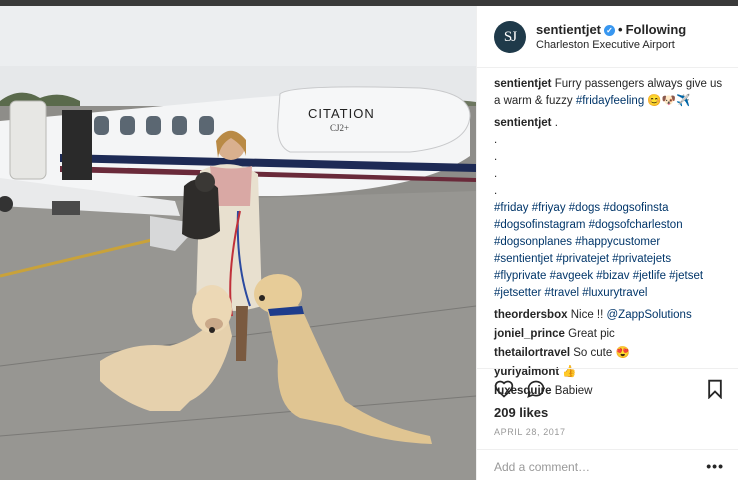 The height and width of the screenshot is (480, 738). Describe the element at coordinates (649, 315) in the screenshot. I see `comment-mention: @ZappSolutions` at that location.